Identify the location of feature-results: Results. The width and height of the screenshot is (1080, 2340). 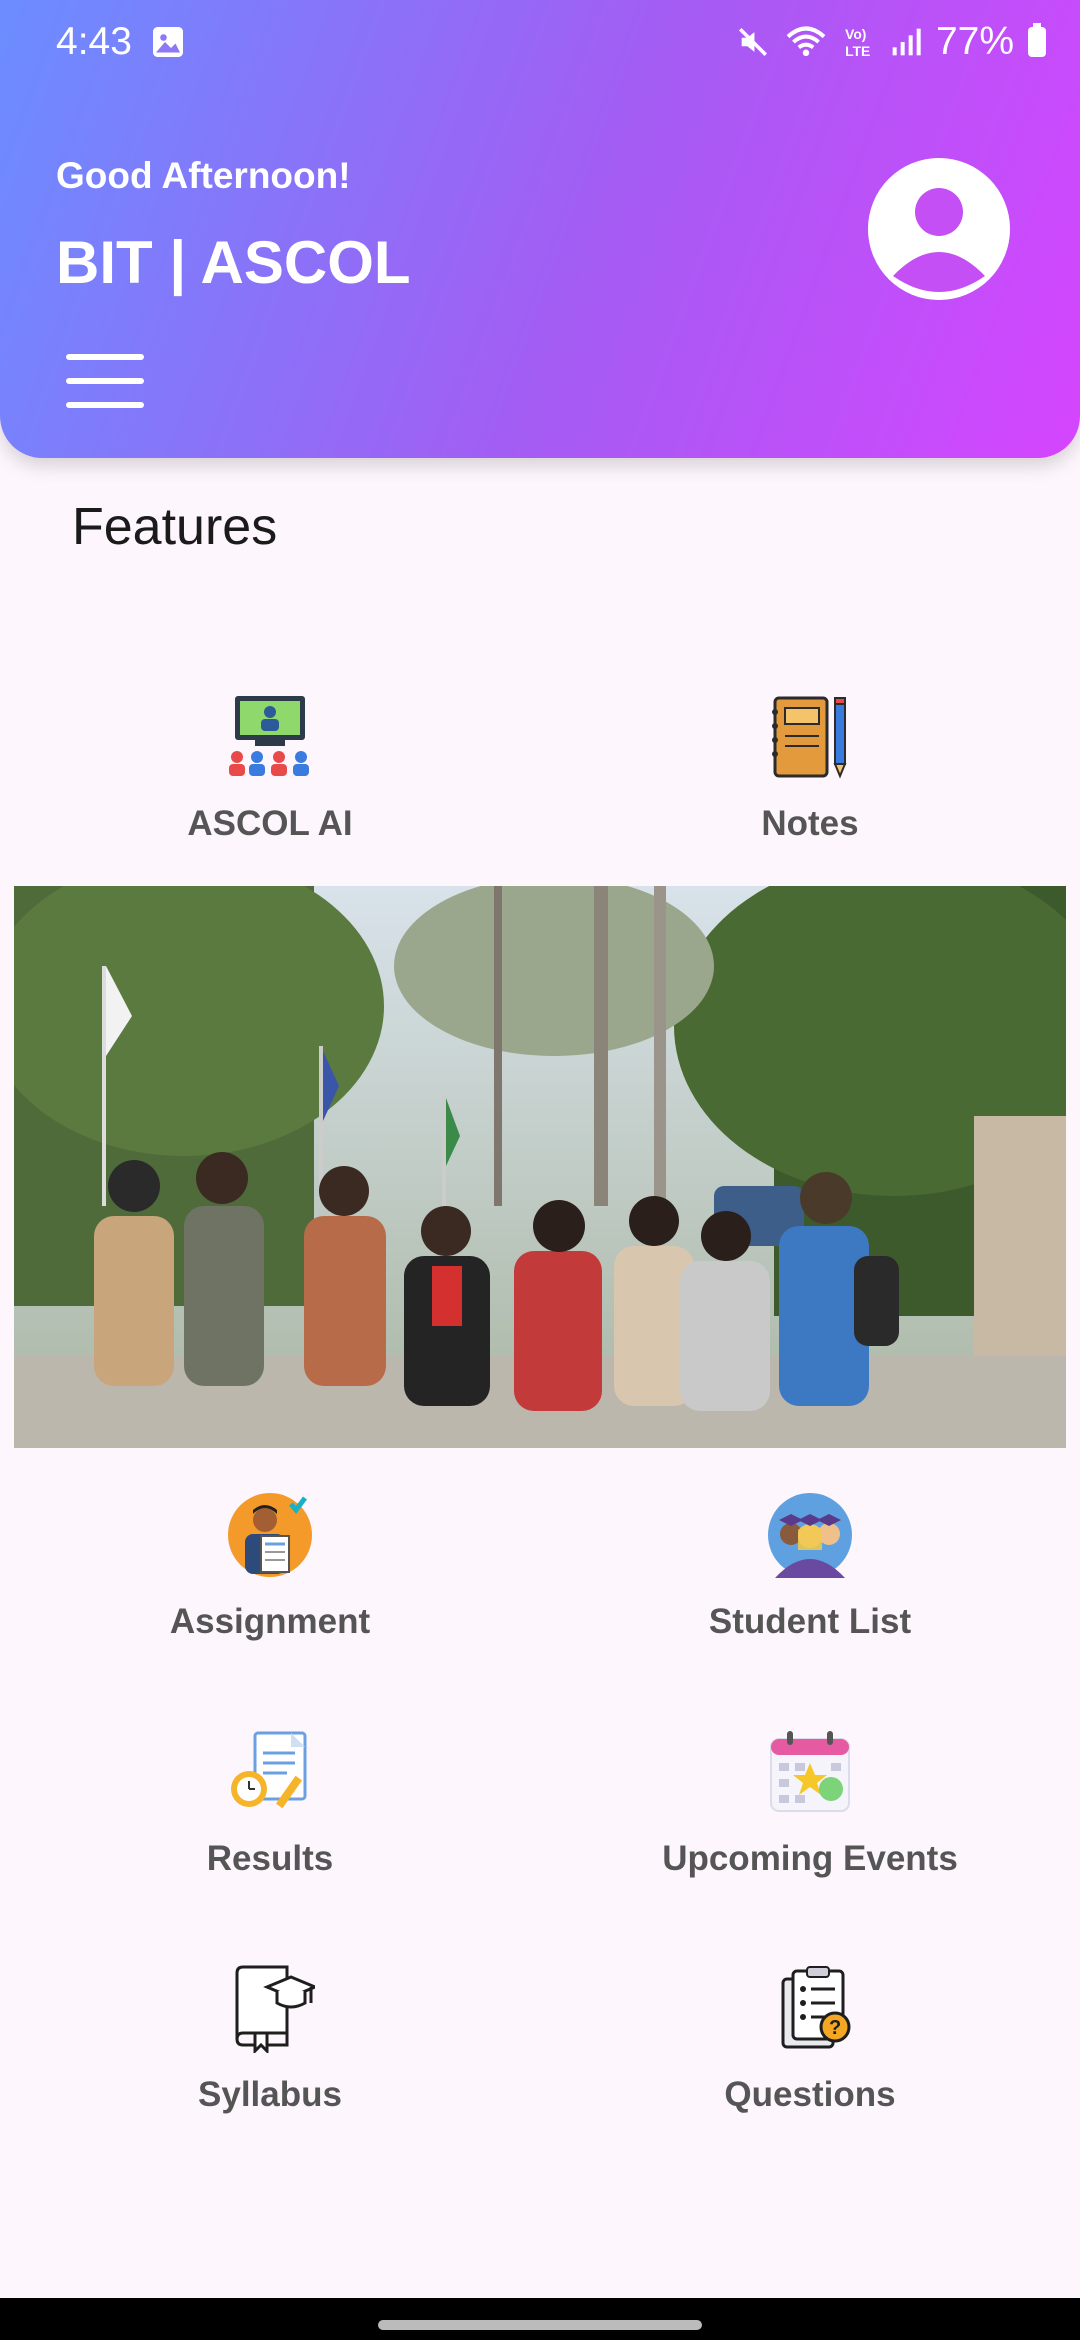
(270, 1803).